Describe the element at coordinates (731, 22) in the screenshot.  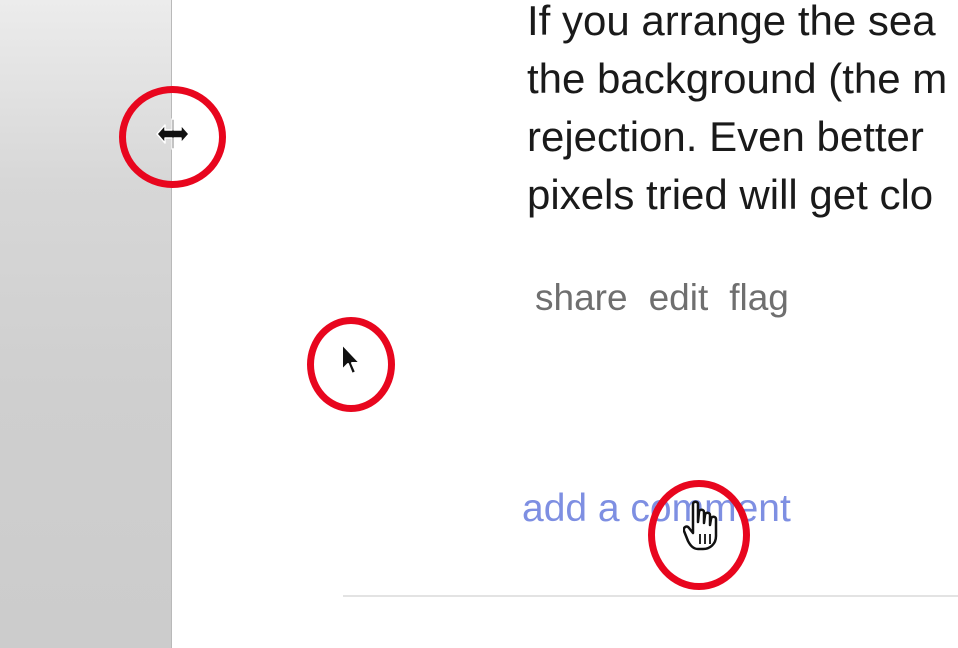
I see `answer-line: If you arrange the sea` at that location.